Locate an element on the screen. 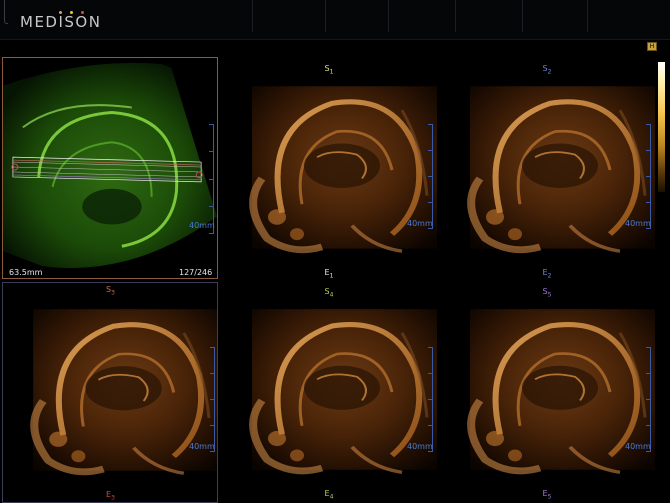 This screenshot has height=503, width=670. slice-panel-3: S3 E3 40mm is located at coordinates (110, 392).